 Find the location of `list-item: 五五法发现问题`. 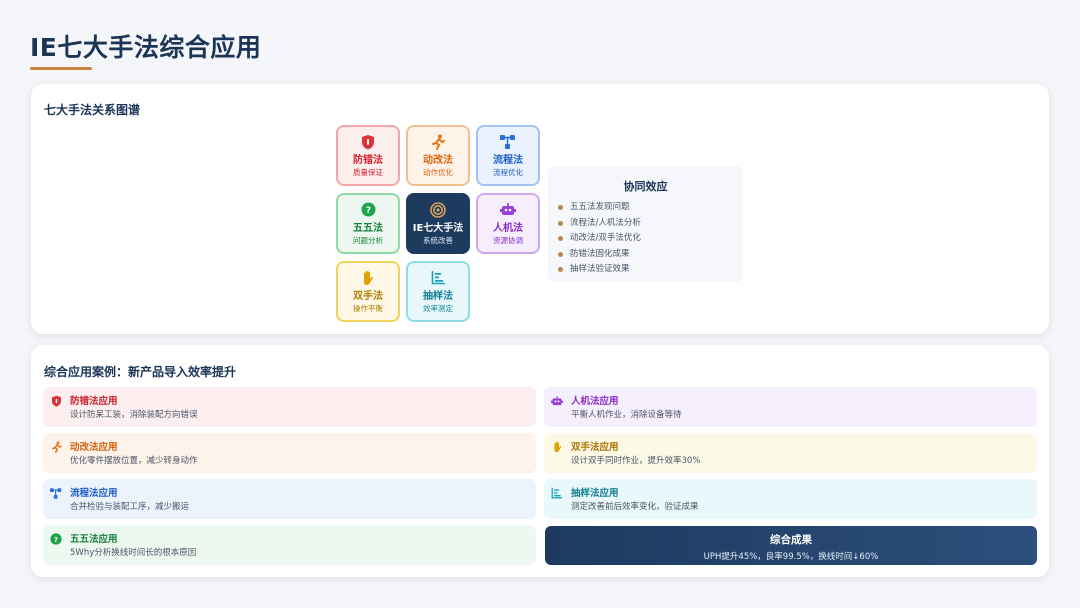

list-item: 五五法发现问题 is located at coordinates (599, 208).